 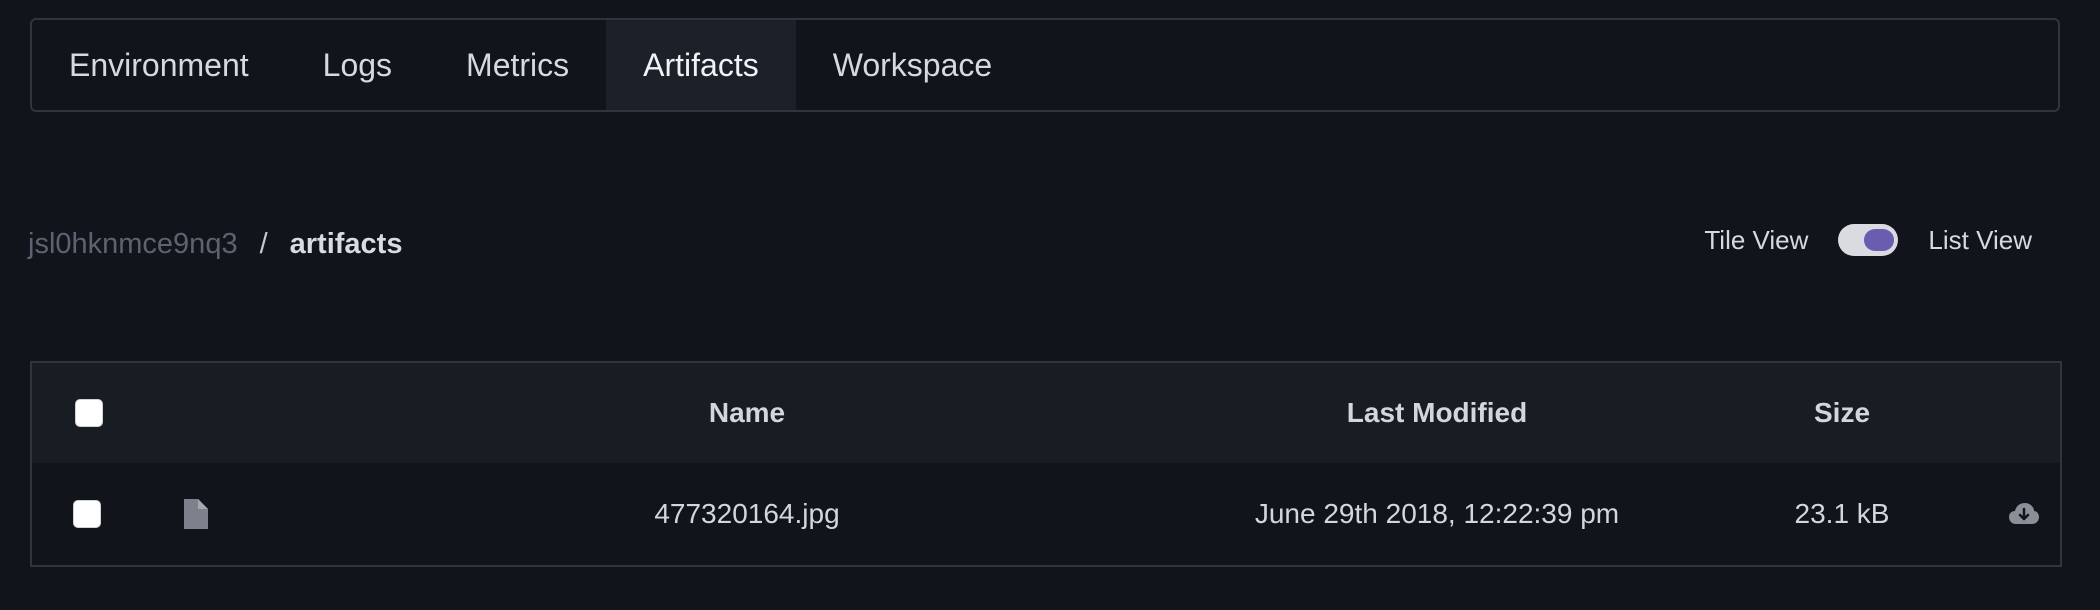 What do you see at coordinates (747, 413) in the screenshot?
I see `name-column-header: Name` at bounding box center [747, 413].